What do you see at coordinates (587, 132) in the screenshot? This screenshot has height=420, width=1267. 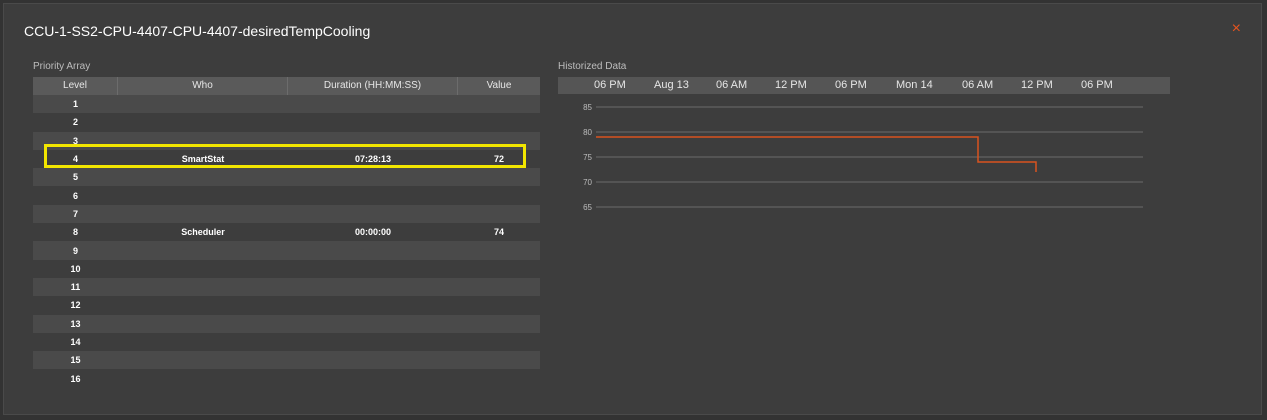 I see `y-tick-label: 80` at bounding box center [587, 132].